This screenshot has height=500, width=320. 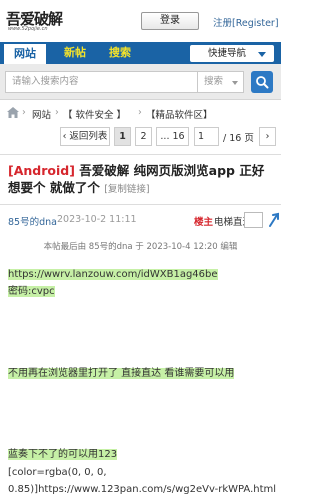 What do you see at coordinates (274, 220) in the screenshot?
I see `go-arrow-icon` at bounding box center [274, 220].